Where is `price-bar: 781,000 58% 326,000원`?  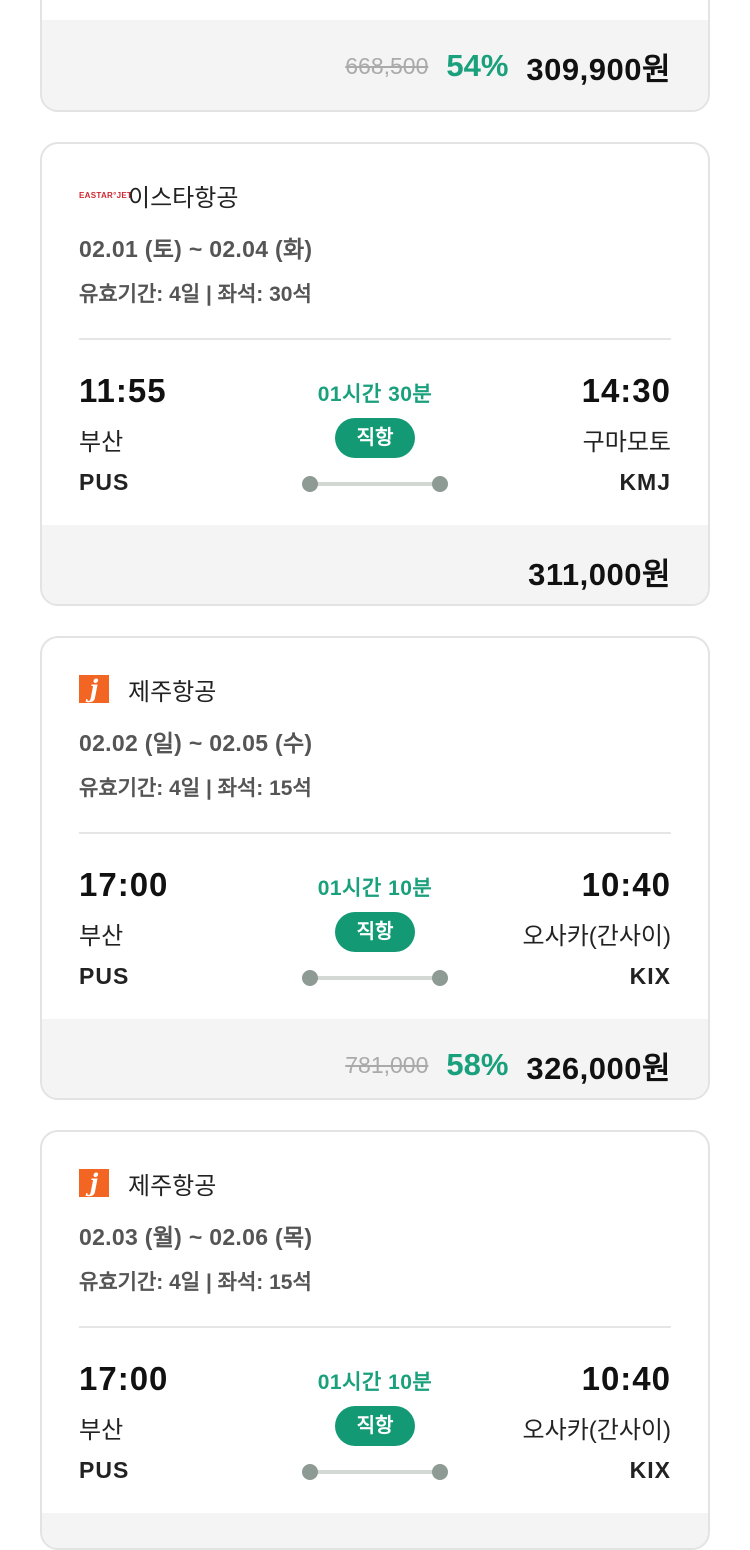
price-bar: 781,000 58% 326,000원 is located at coordinates (375, 1058).